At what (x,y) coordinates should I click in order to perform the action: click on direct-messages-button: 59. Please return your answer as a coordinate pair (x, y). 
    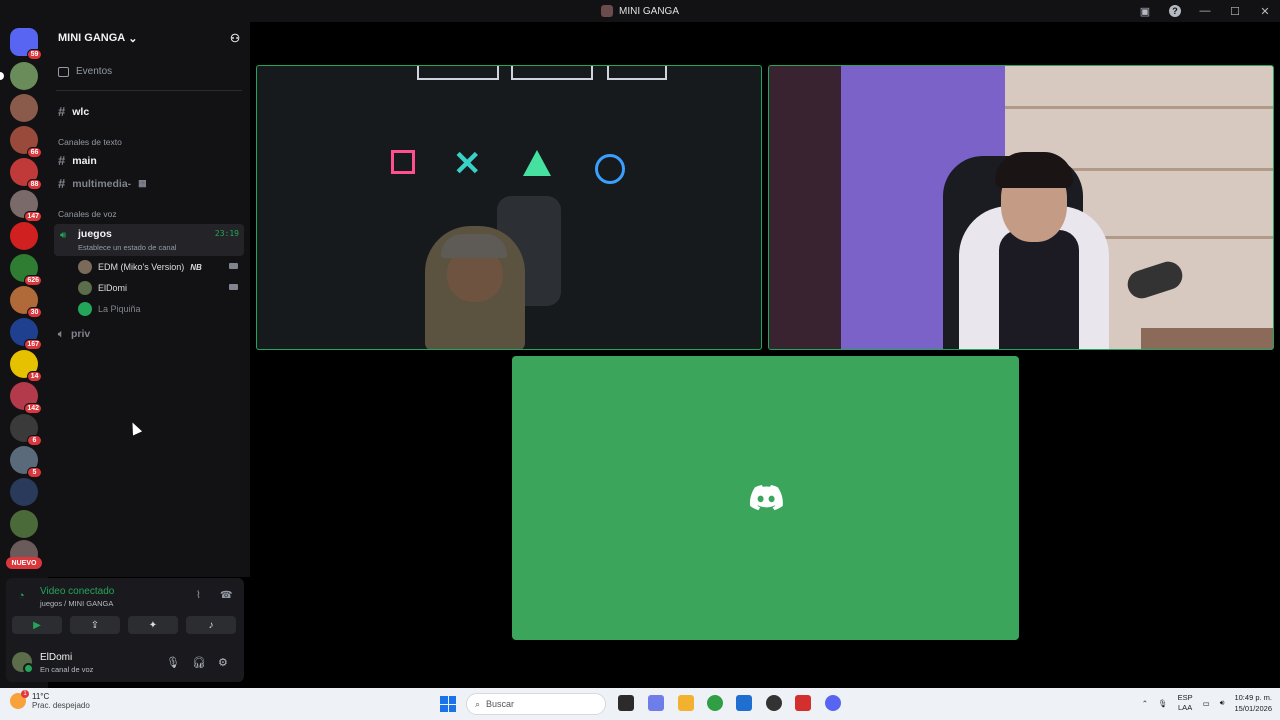
    Looking at the image, I should click on (26, 44).